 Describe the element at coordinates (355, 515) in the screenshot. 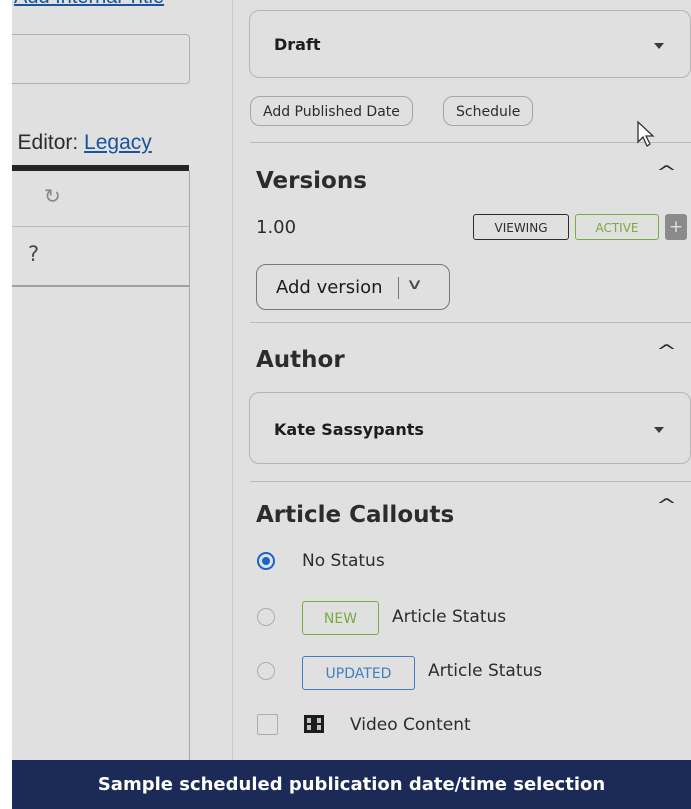

I see `article-callouts-title: Article Callouts` at that location.